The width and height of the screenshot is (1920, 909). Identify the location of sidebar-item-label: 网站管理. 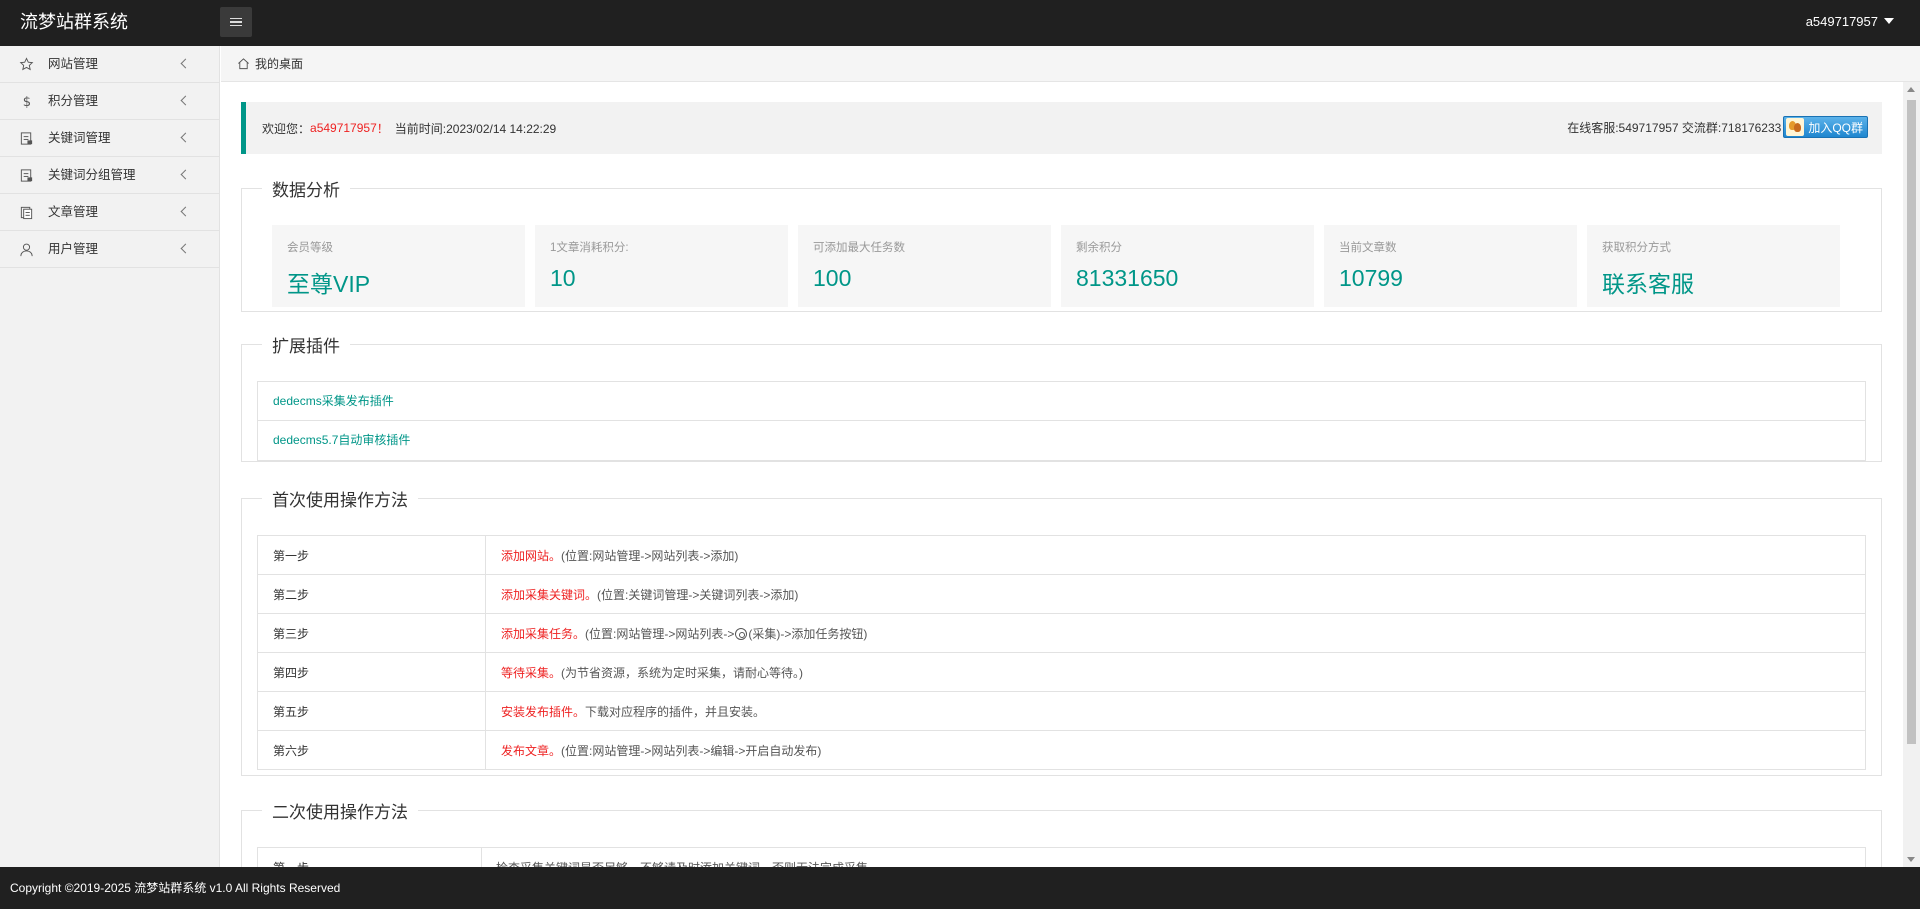
(73, 64).